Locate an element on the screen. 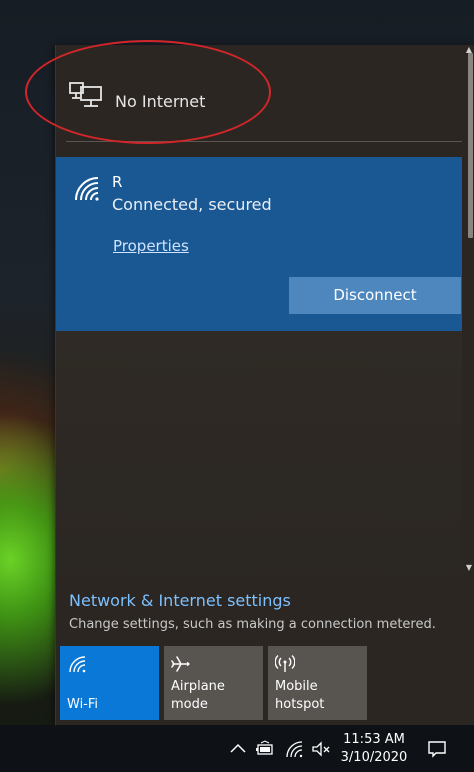  chevron-up-icon is located at coordinates (238, 749).